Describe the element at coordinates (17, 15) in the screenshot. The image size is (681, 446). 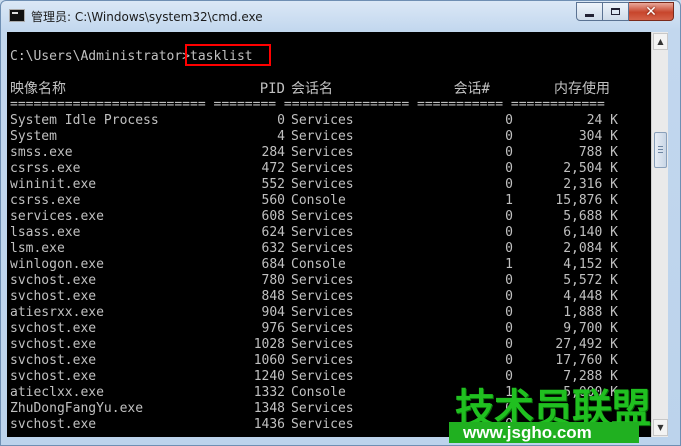
I see `cmd-app-icon` at that location.